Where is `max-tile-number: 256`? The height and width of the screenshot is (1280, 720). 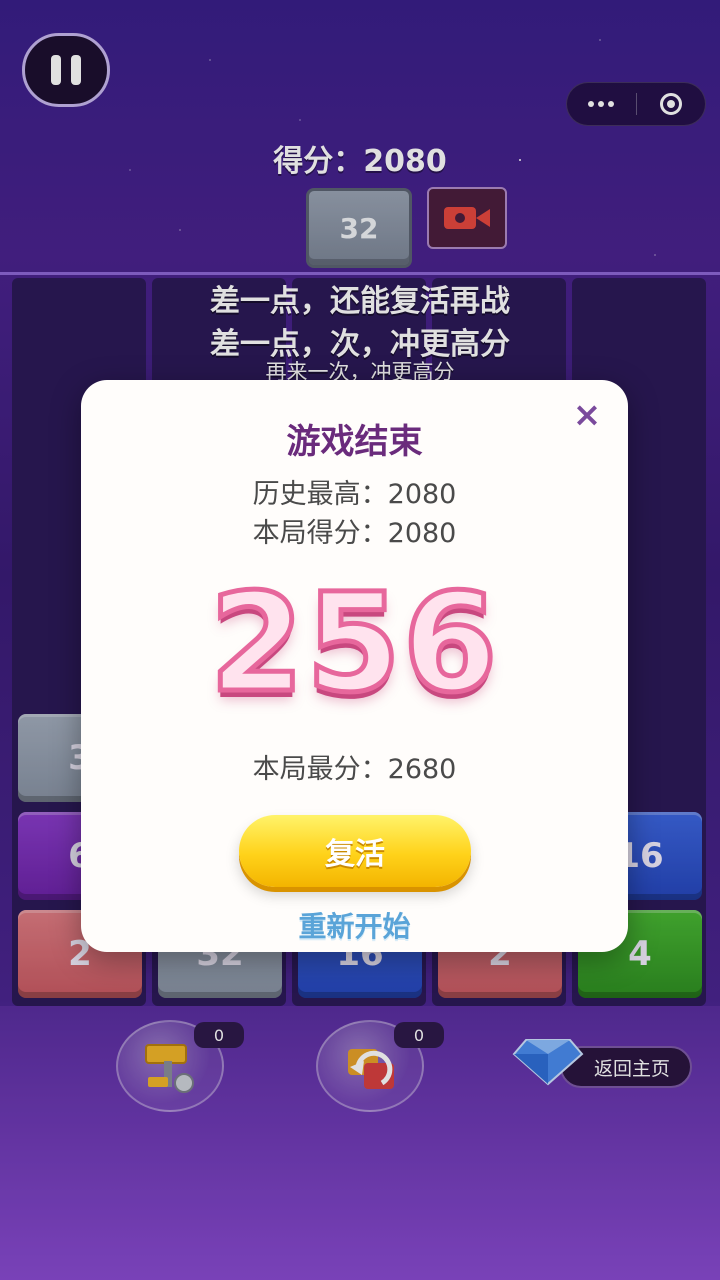 max-tile-number: 256 is located at coordinates (353, 644).